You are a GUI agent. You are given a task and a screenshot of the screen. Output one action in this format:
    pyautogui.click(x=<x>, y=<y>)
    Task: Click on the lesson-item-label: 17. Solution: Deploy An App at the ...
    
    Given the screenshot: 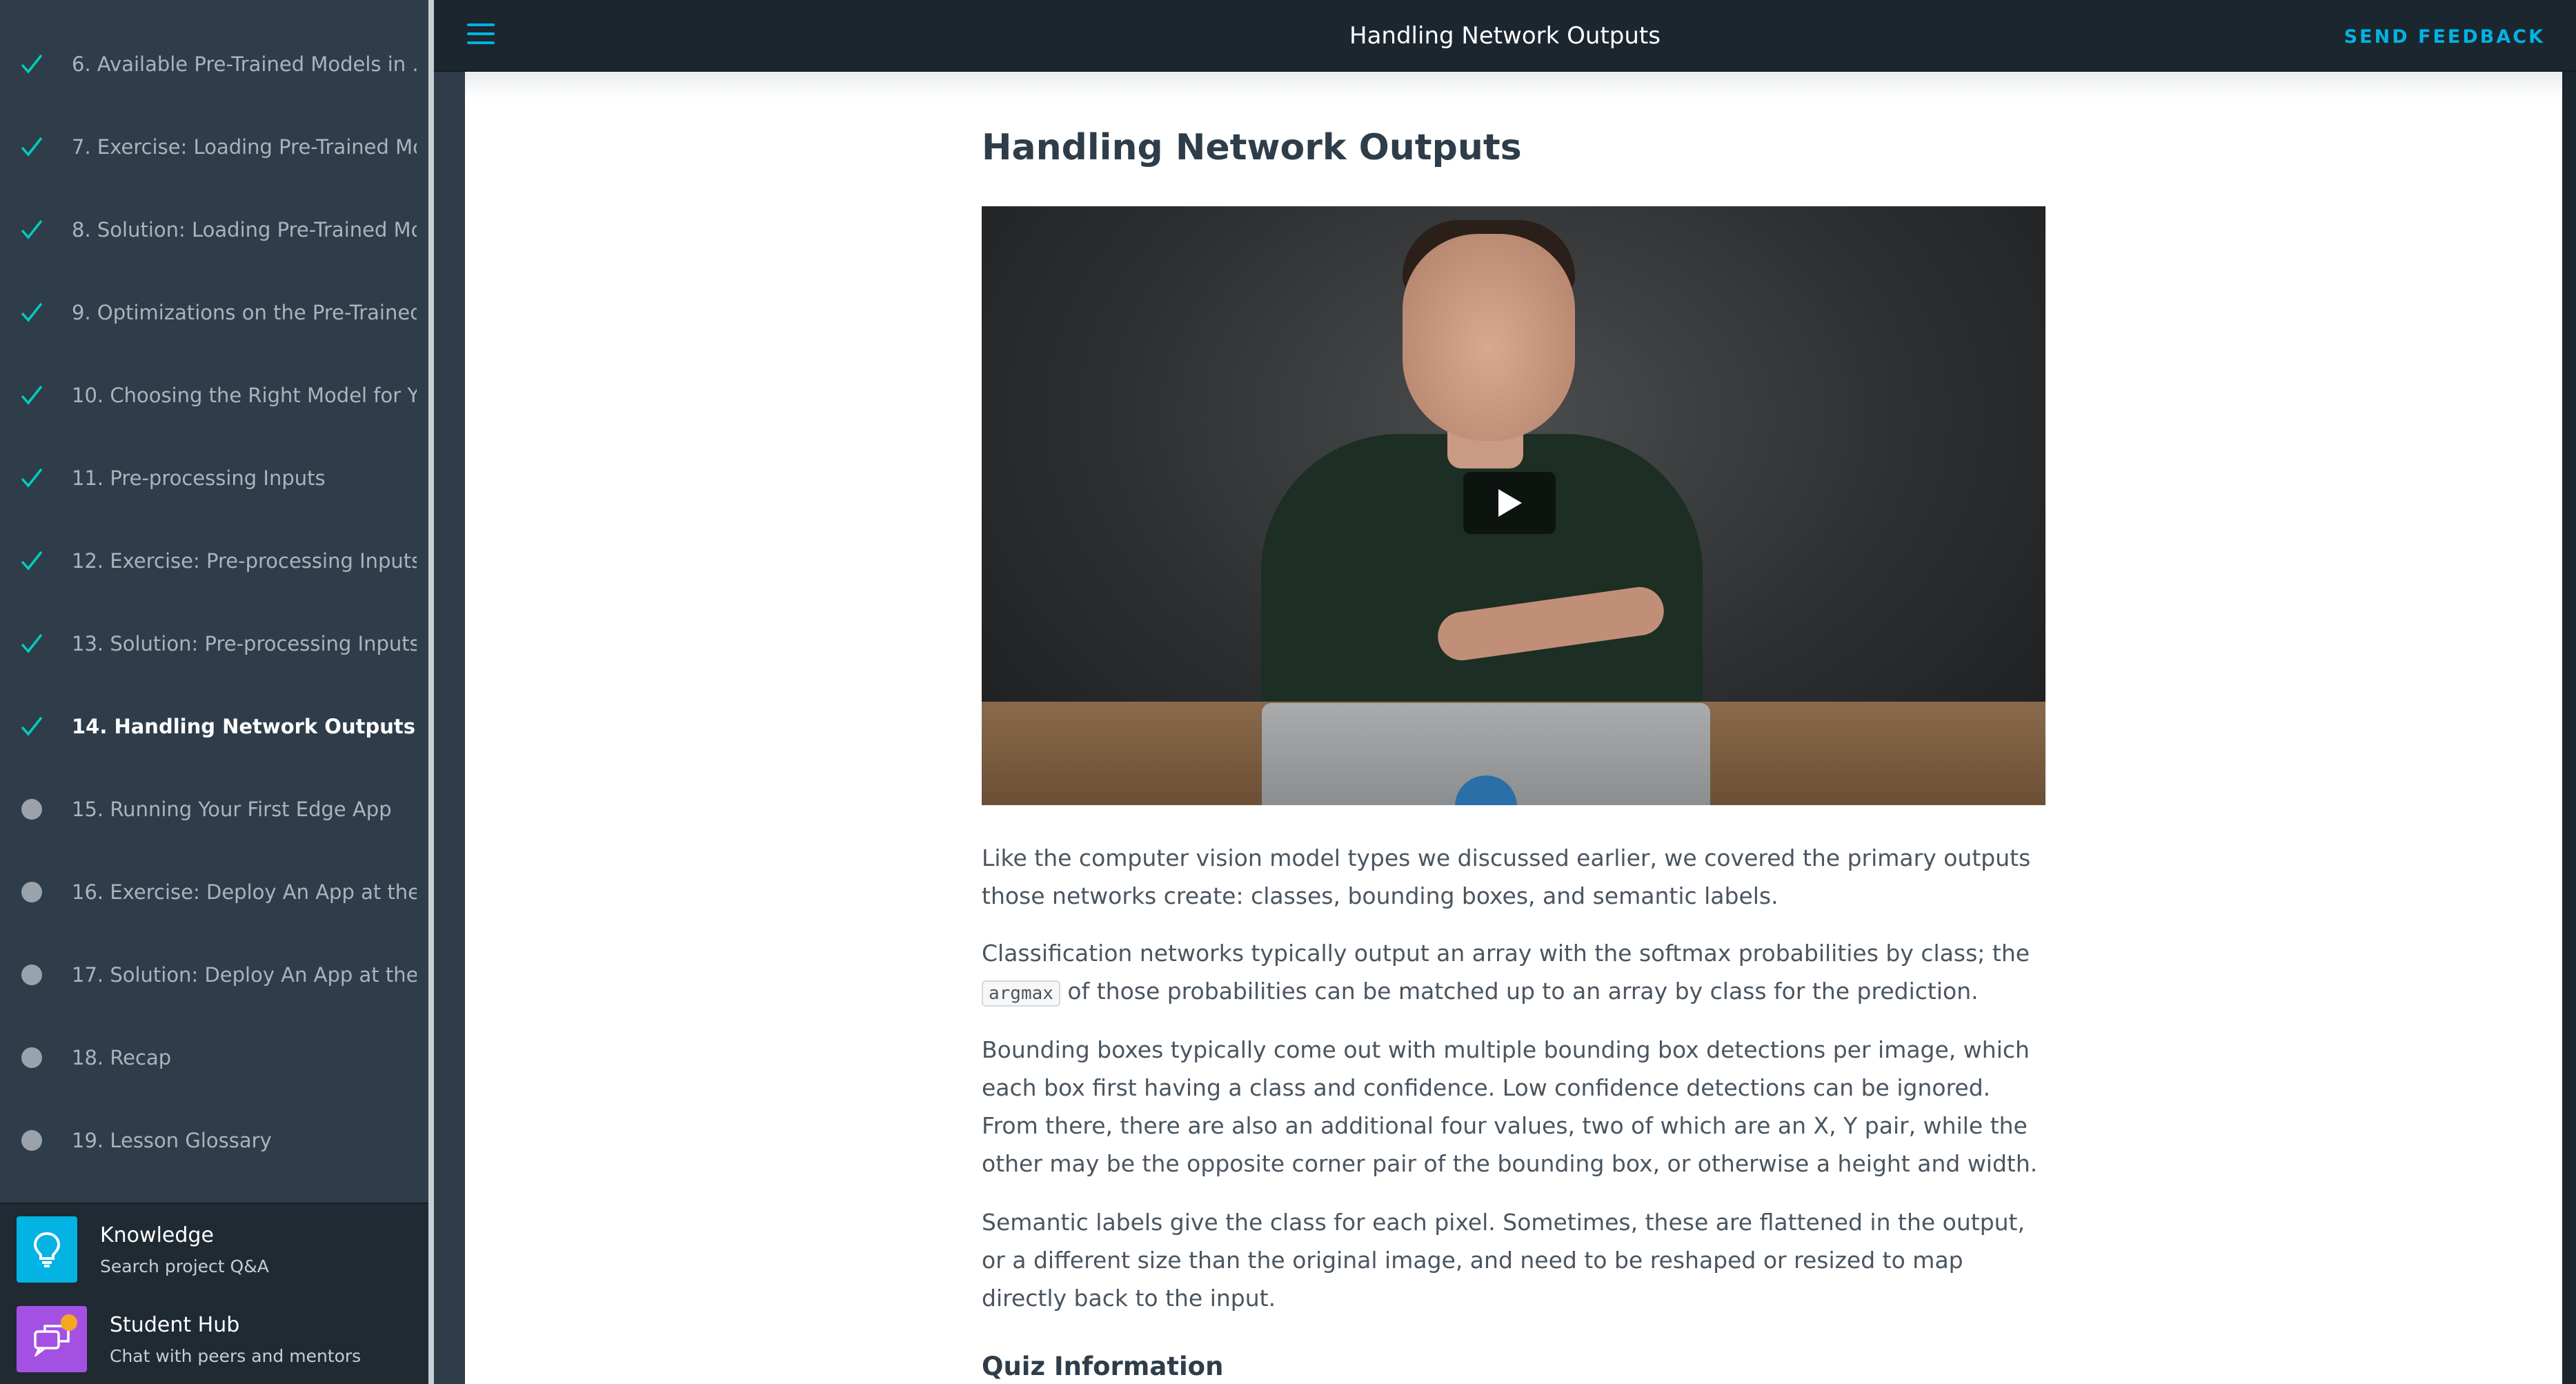 What is the action you would take?
    pyautogui.click(x=244, y=975)
    